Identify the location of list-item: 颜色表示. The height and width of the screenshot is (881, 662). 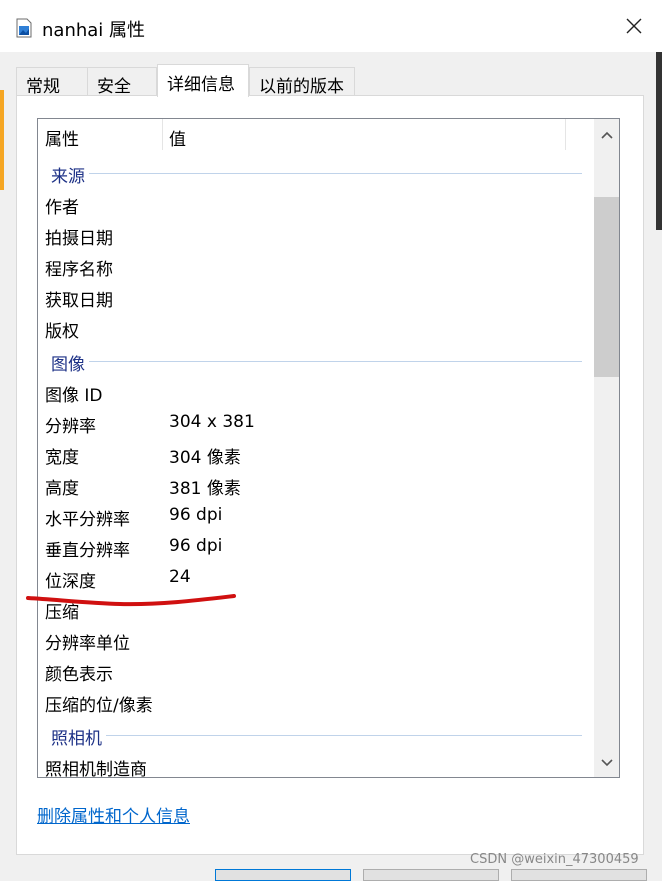
(316, 671).